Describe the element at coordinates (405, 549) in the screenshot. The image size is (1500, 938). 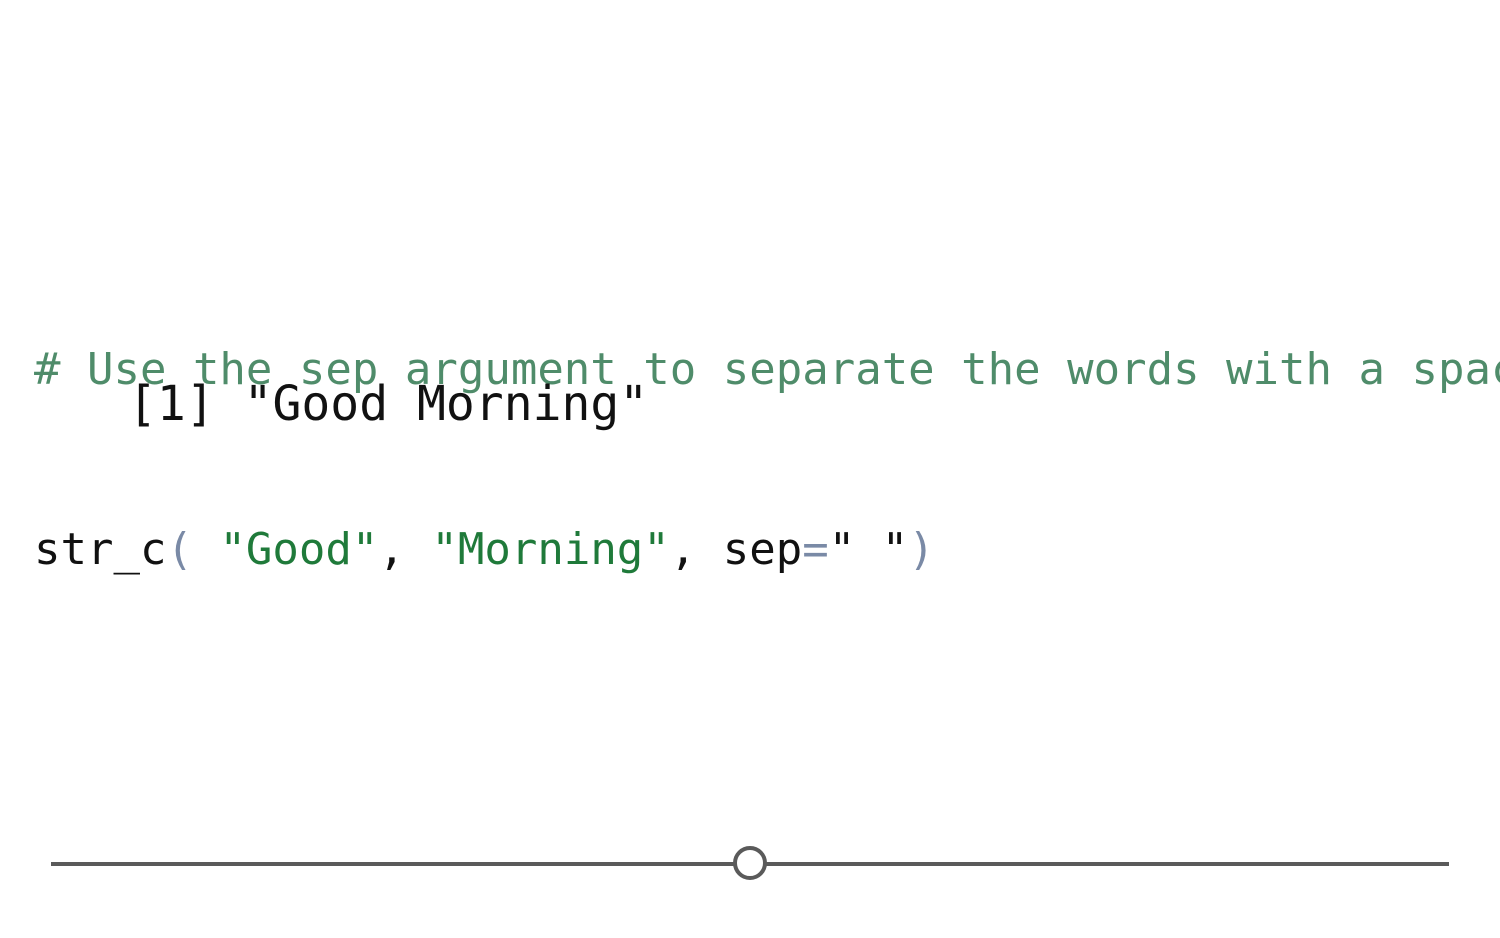
I see `comma-1: ,` at that location.